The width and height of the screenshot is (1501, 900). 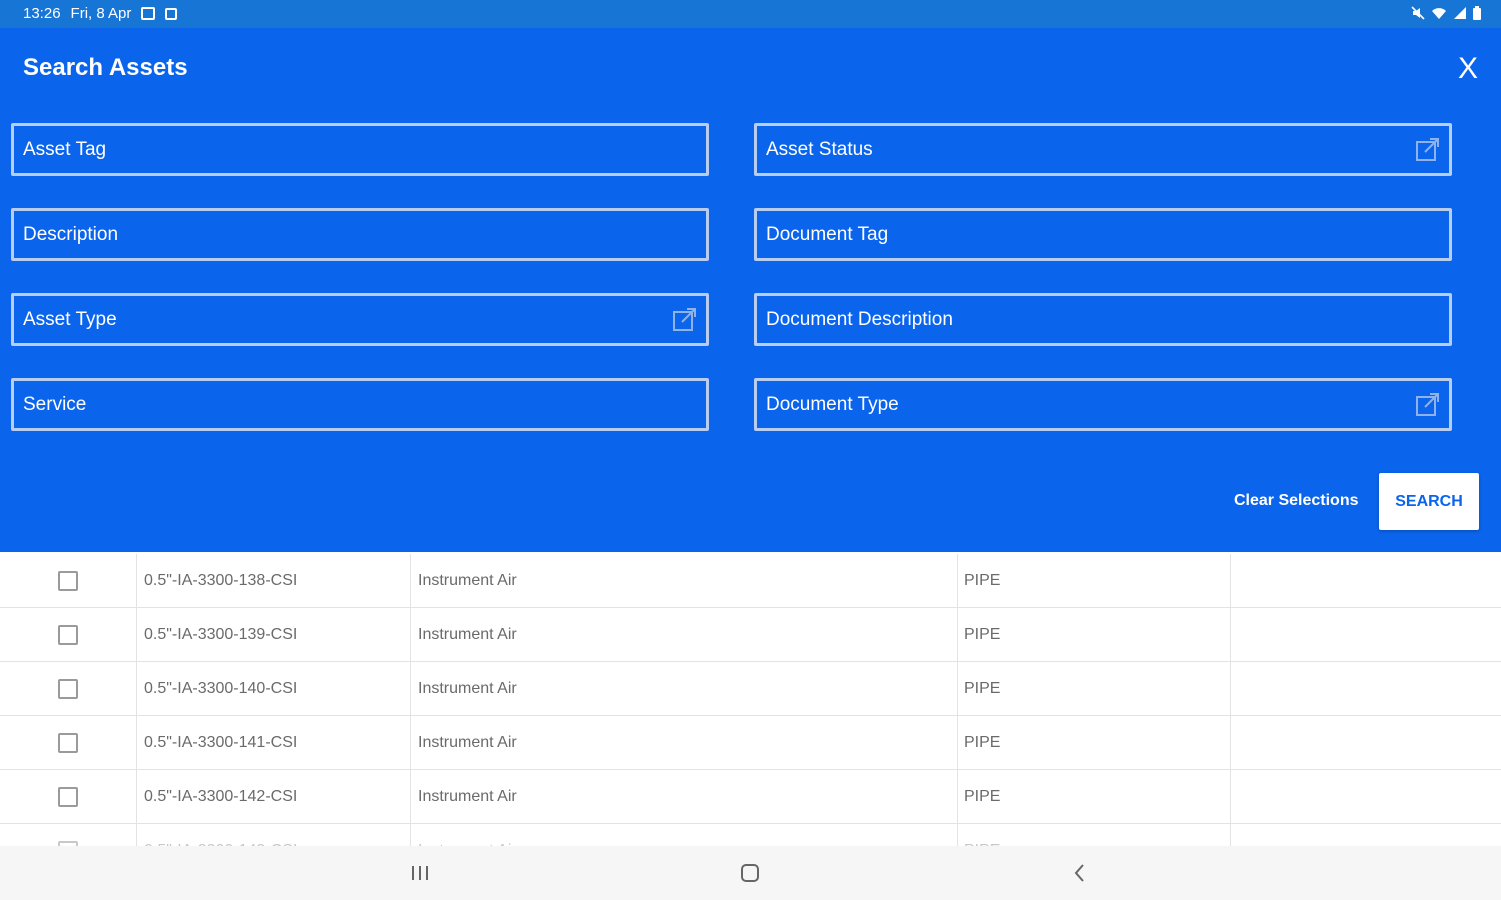 What do you see at coordinates (1103, 149) in the screenshot?
I see `asset-status-field: Asset Status` at bounding box center [1103, 149].